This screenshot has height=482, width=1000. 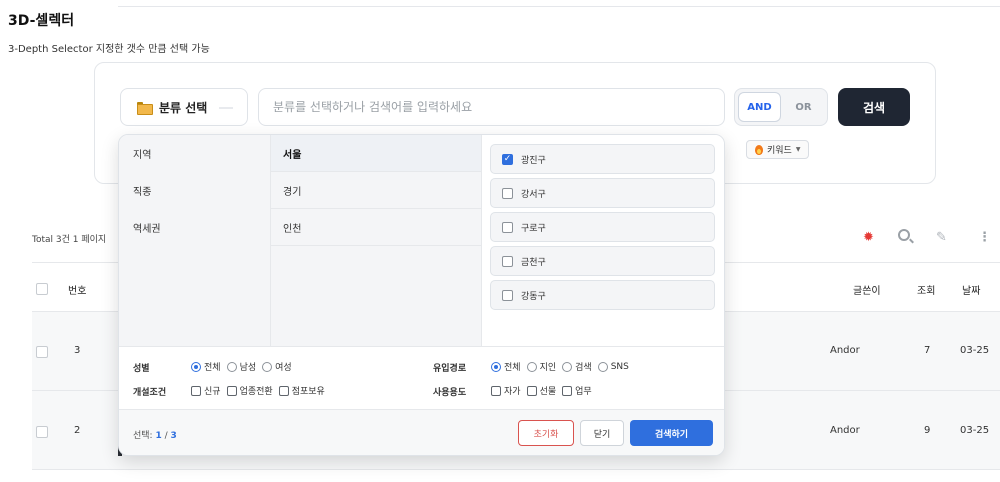 I want to click on channel-filter-options: 전체 지인 검색 SNS, so click(x=560, y=366).